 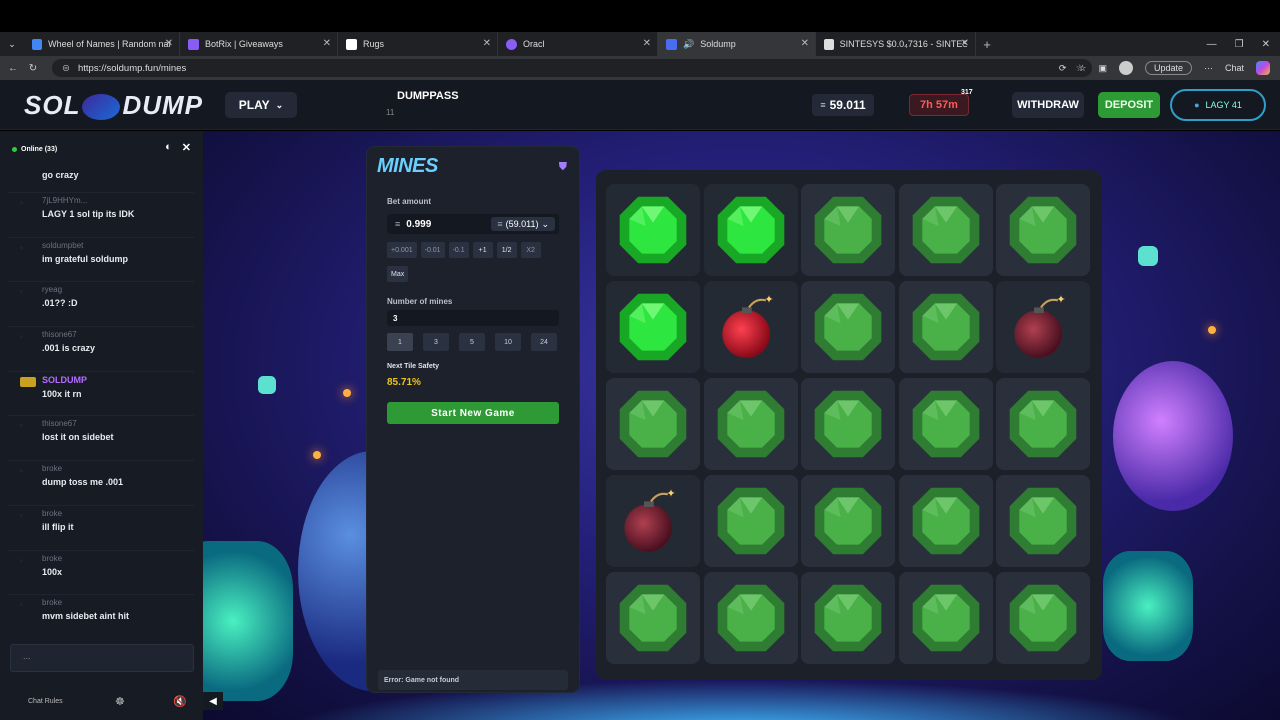 I want to click on bet-chip: 1/2, so click(x=506, y=250).